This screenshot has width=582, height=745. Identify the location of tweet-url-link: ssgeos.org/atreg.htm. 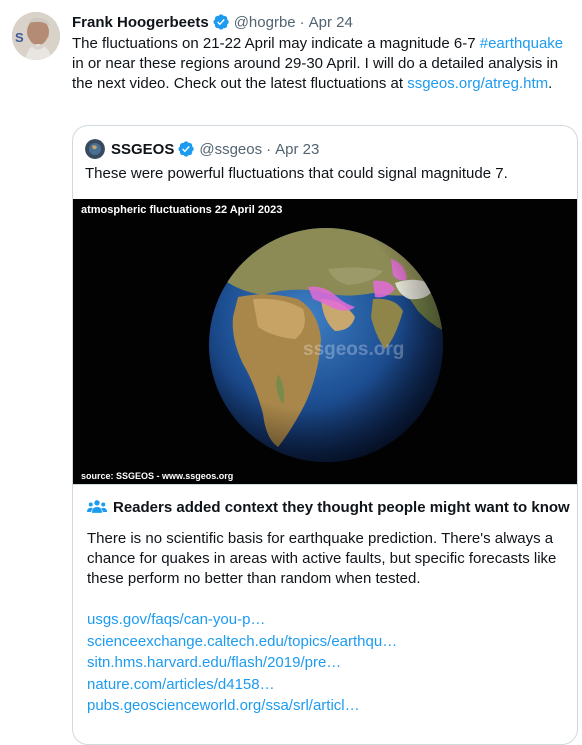
(477, 83).